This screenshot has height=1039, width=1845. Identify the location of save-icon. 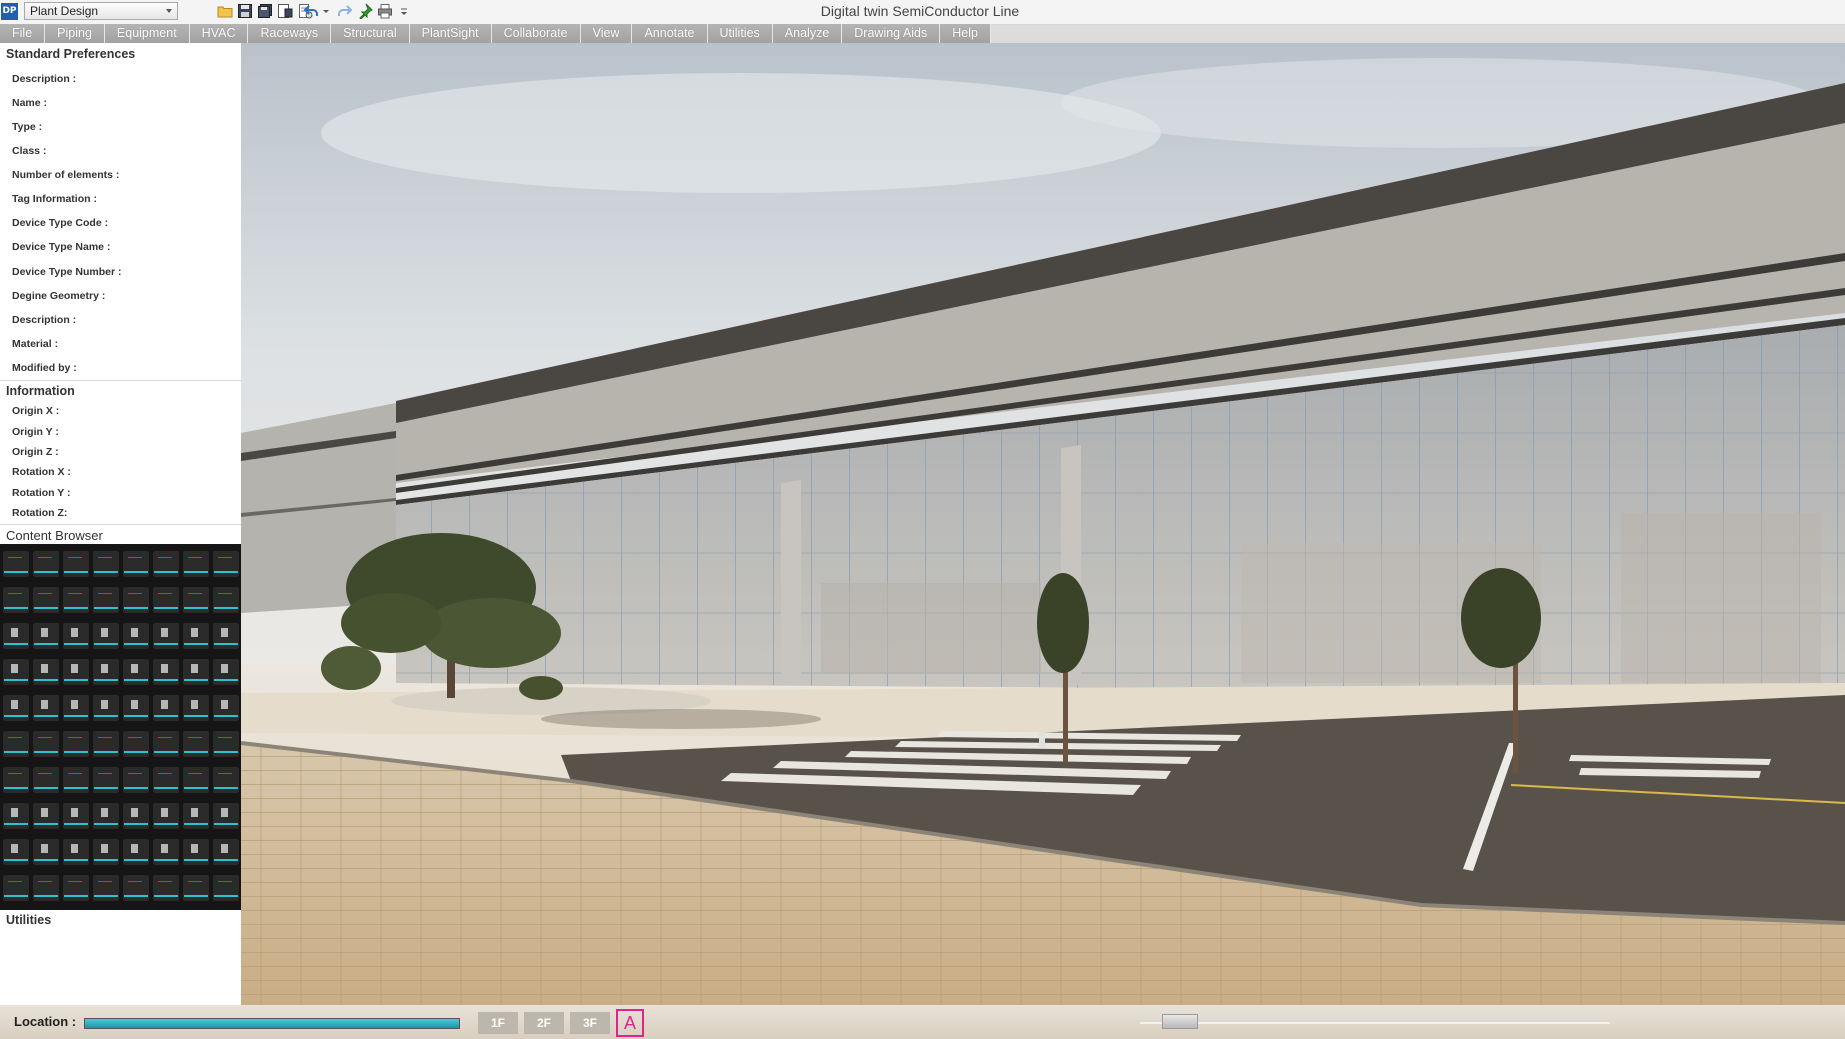
(246, 12).